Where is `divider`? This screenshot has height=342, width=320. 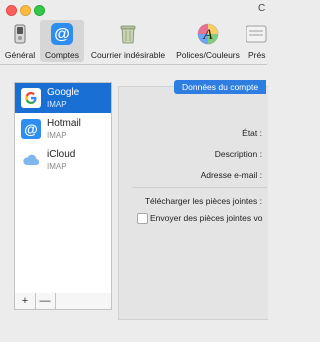
divider is located at coordinates (199, 187).